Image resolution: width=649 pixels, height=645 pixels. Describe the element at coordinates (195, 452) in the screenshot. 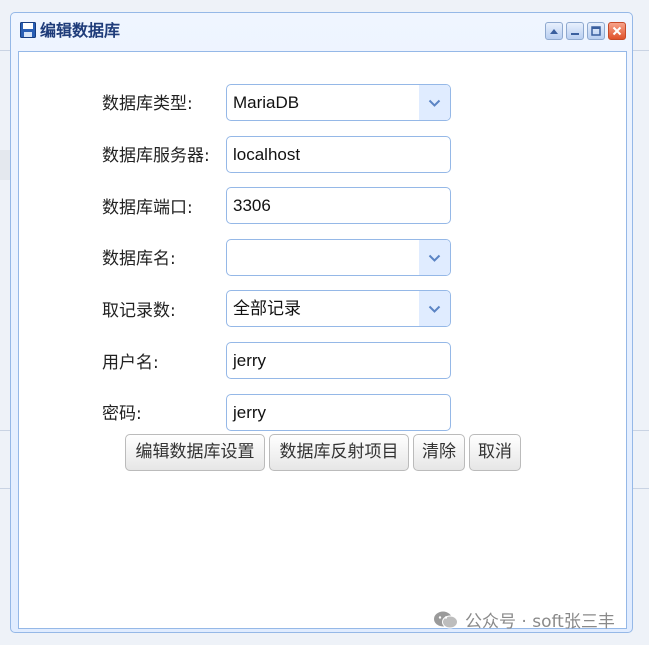

I see `edit-db-settings-button: 编辑数据库设置` at that location.